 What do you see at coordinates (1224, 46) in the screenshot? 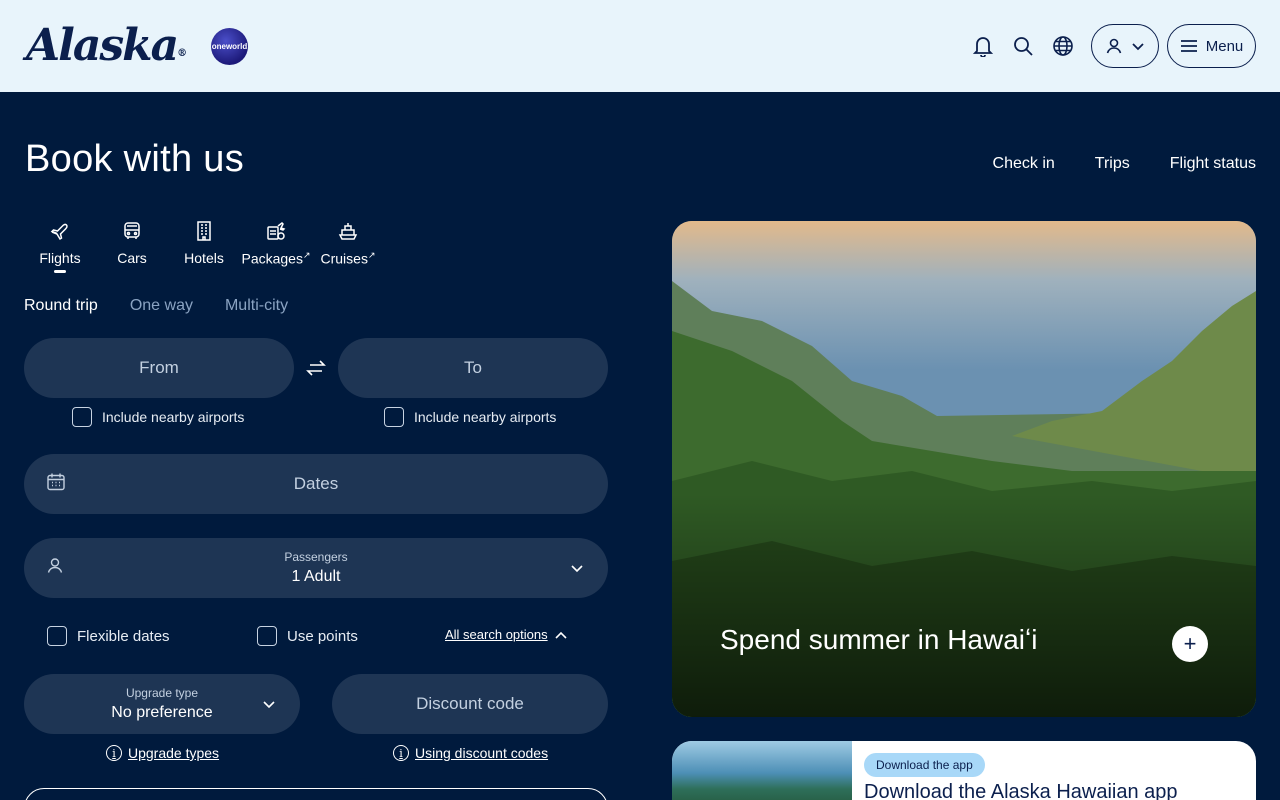
I see `menu-label: Menu` at bounding box center [1224, 46].